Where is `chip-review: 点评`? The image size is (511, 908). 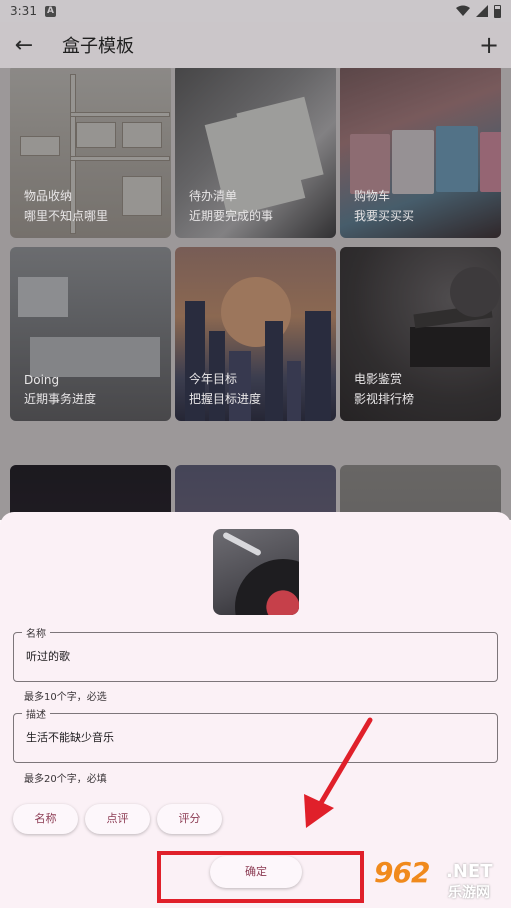 chip-review: 点评 is located at coordinates (117, 819).